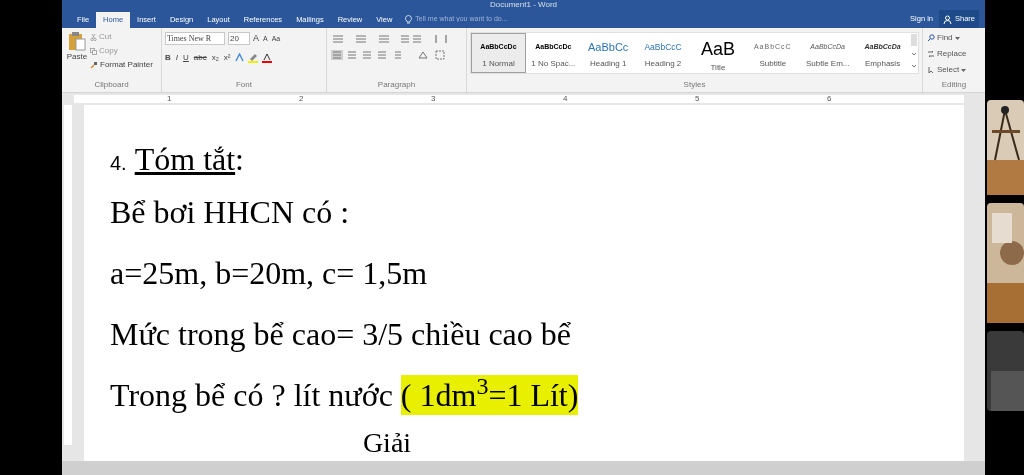 The image size is (1024, 475). What do you see at coordinates (697, 99) in the screenshot?
I see `ruler-number: 5` at bounding box center [697, 99].